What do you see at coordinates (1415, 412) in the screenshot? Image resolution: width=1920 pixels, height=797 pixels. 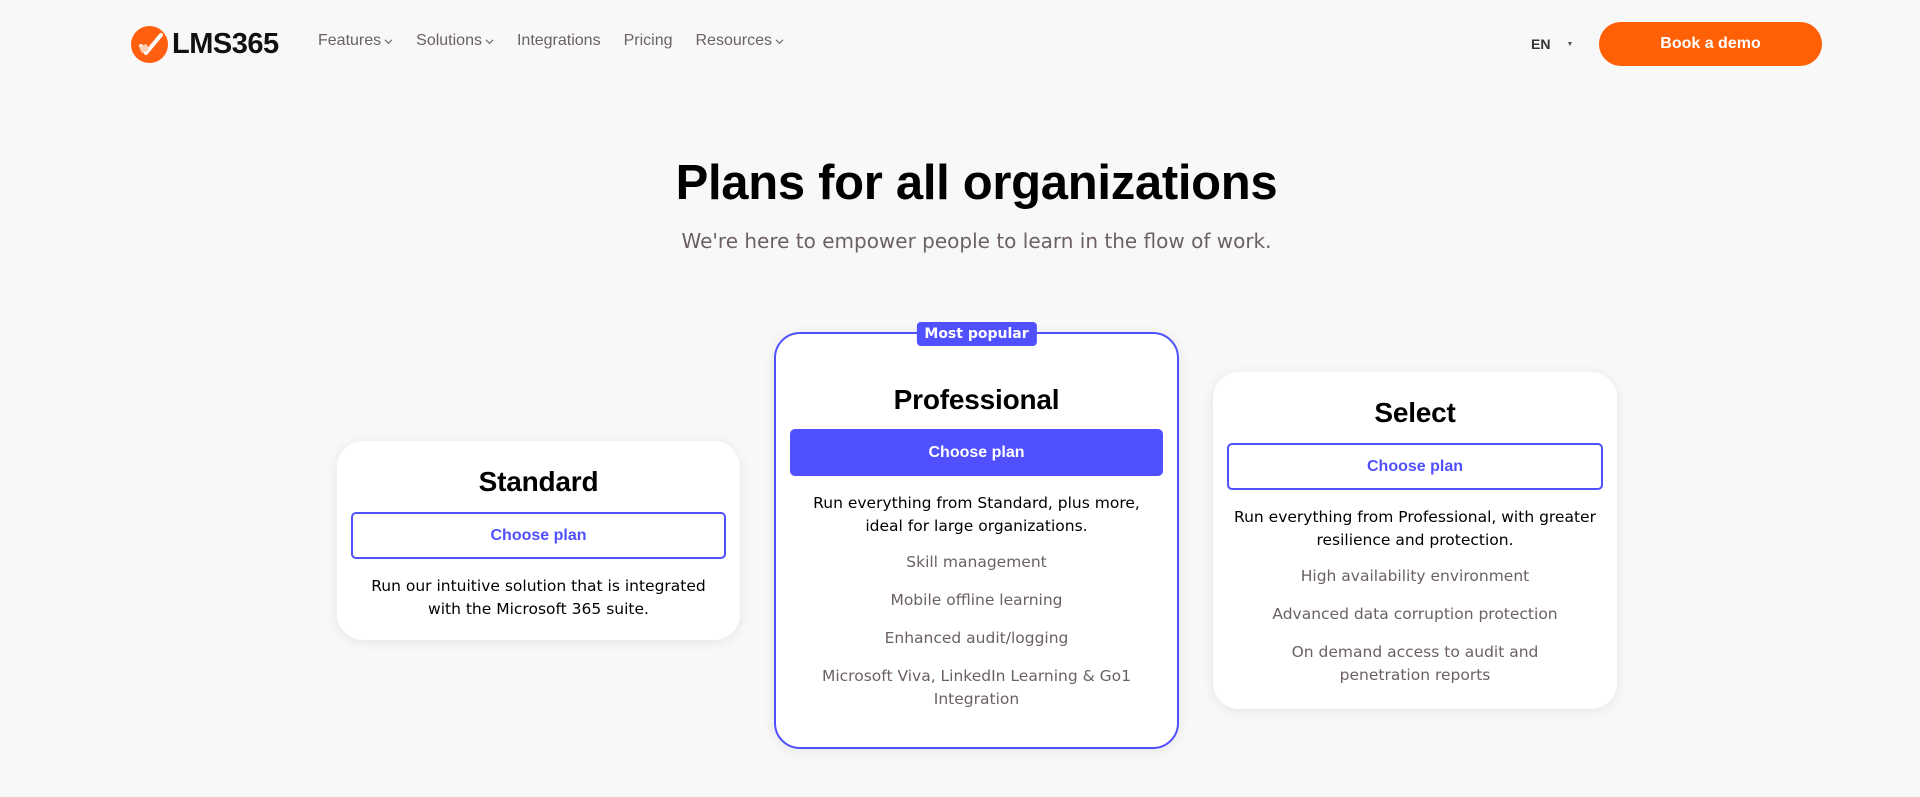 I see `plan-name: Select` at bounding box center [1415, 412].